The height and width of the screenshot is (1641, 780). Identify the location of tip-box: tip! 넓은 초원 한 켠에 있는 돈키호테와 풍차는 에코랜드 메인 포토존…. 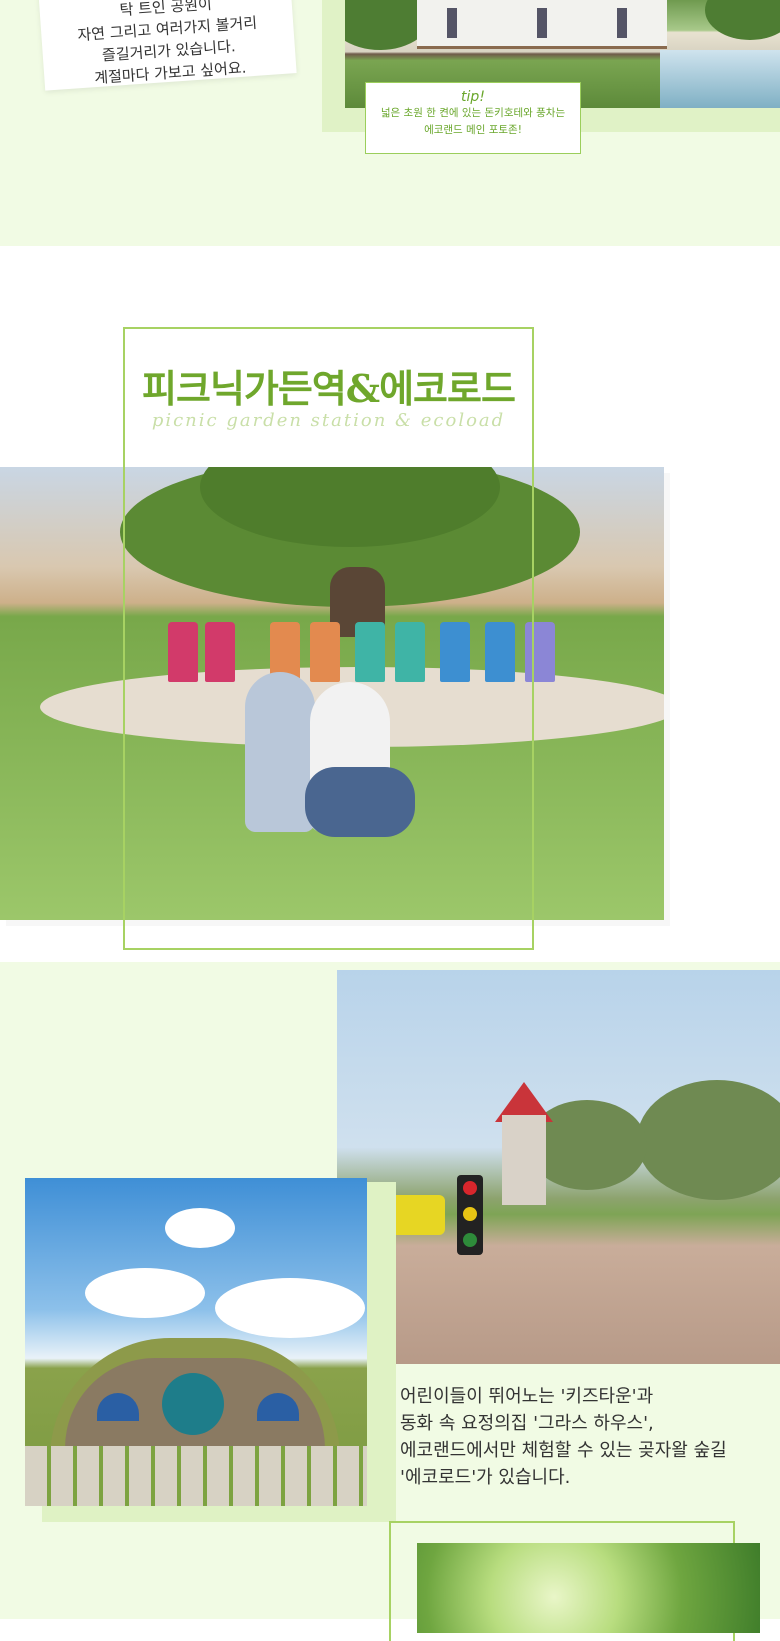
(473, 118).